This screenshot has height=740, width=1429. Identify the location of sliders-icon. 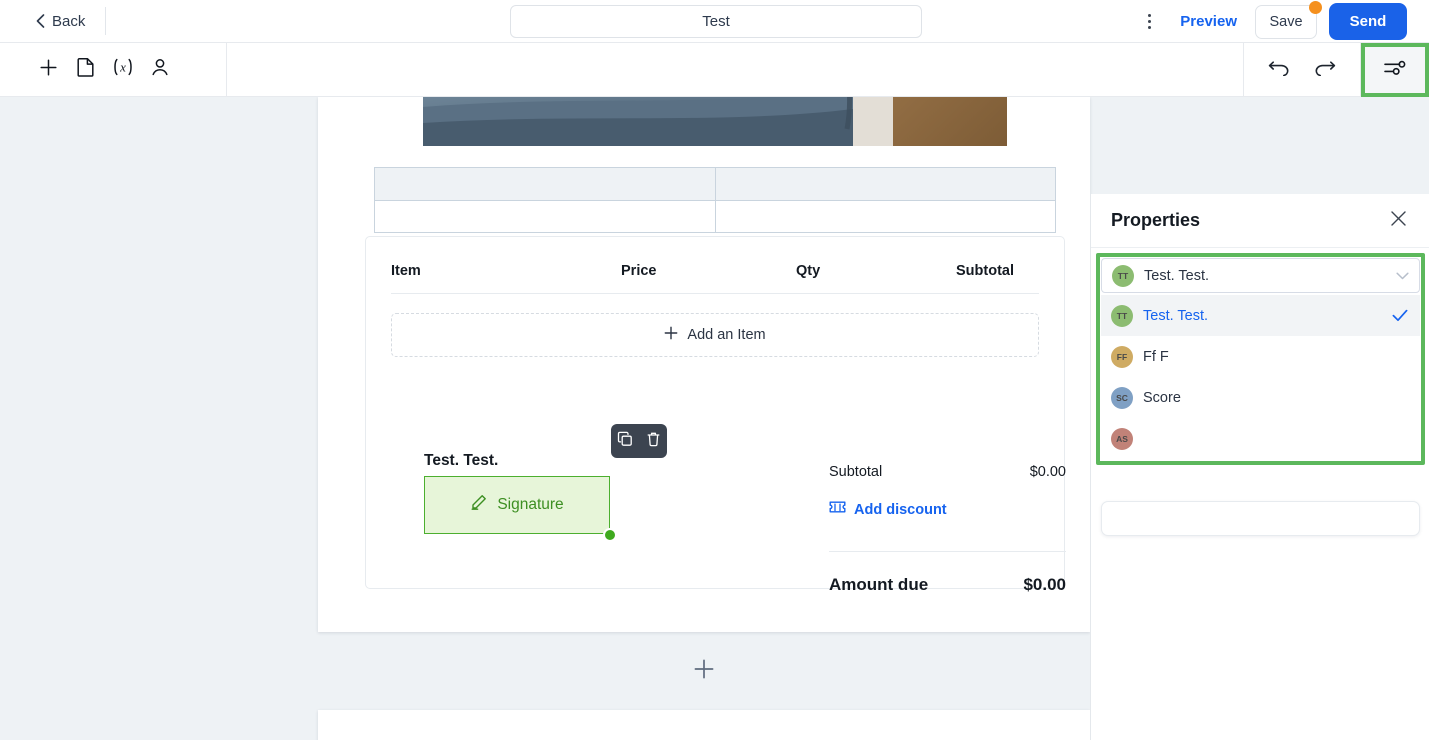
(1395, 70).